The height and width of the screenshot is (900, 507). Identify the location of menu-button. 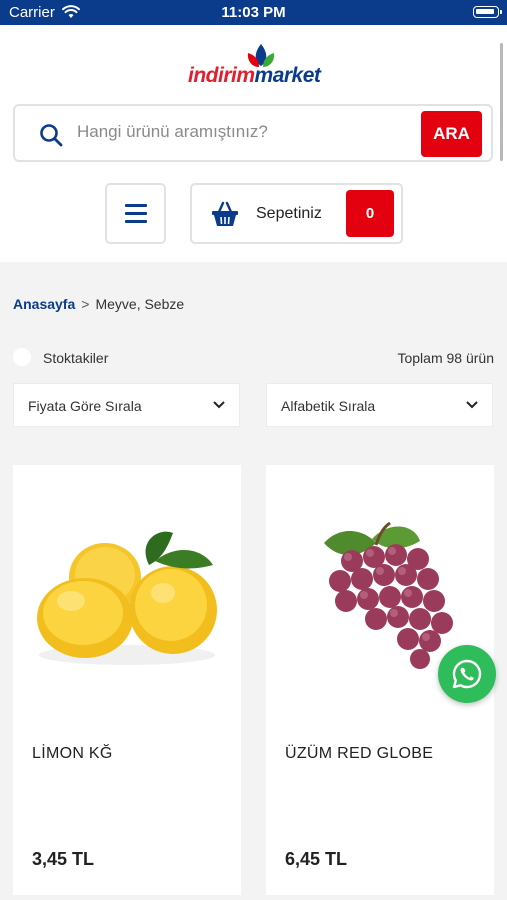
(135, 213).